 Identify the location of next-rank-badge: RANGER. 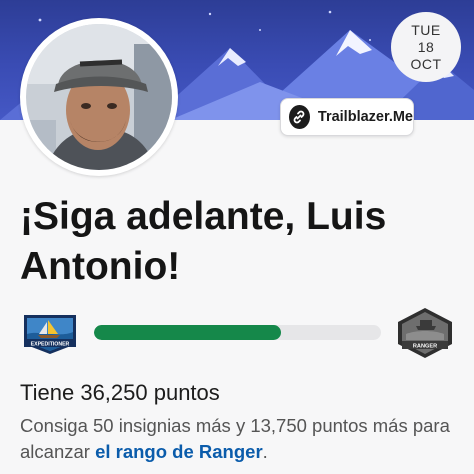
(425, 335).